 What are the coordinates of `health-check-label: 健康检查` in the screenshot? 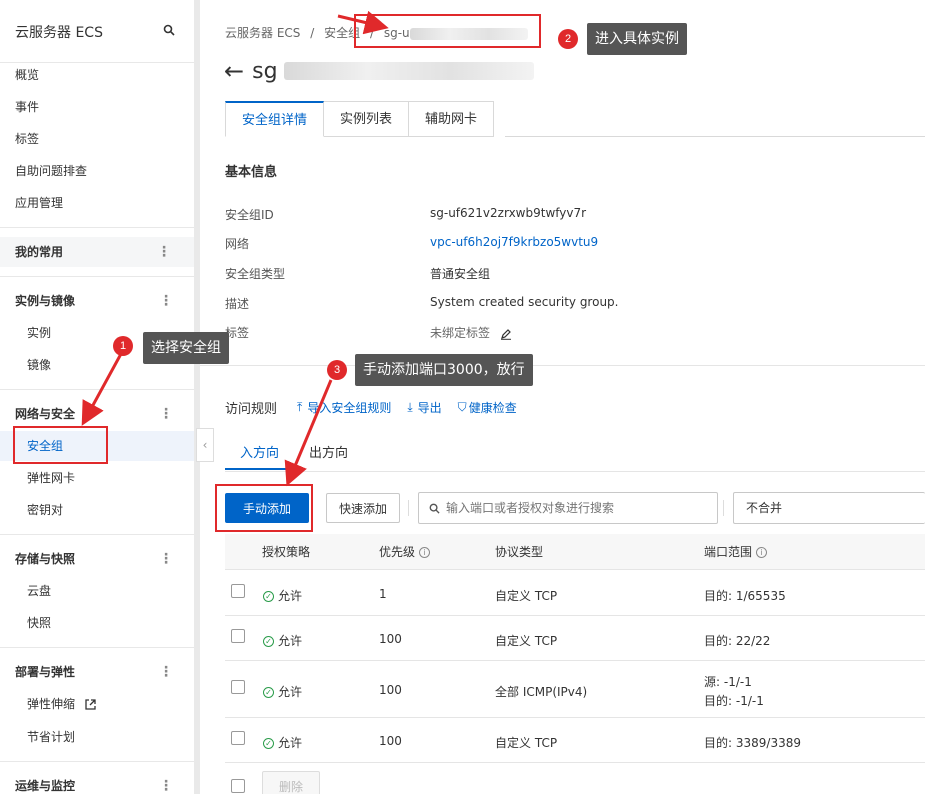 It's located at (492, 408).